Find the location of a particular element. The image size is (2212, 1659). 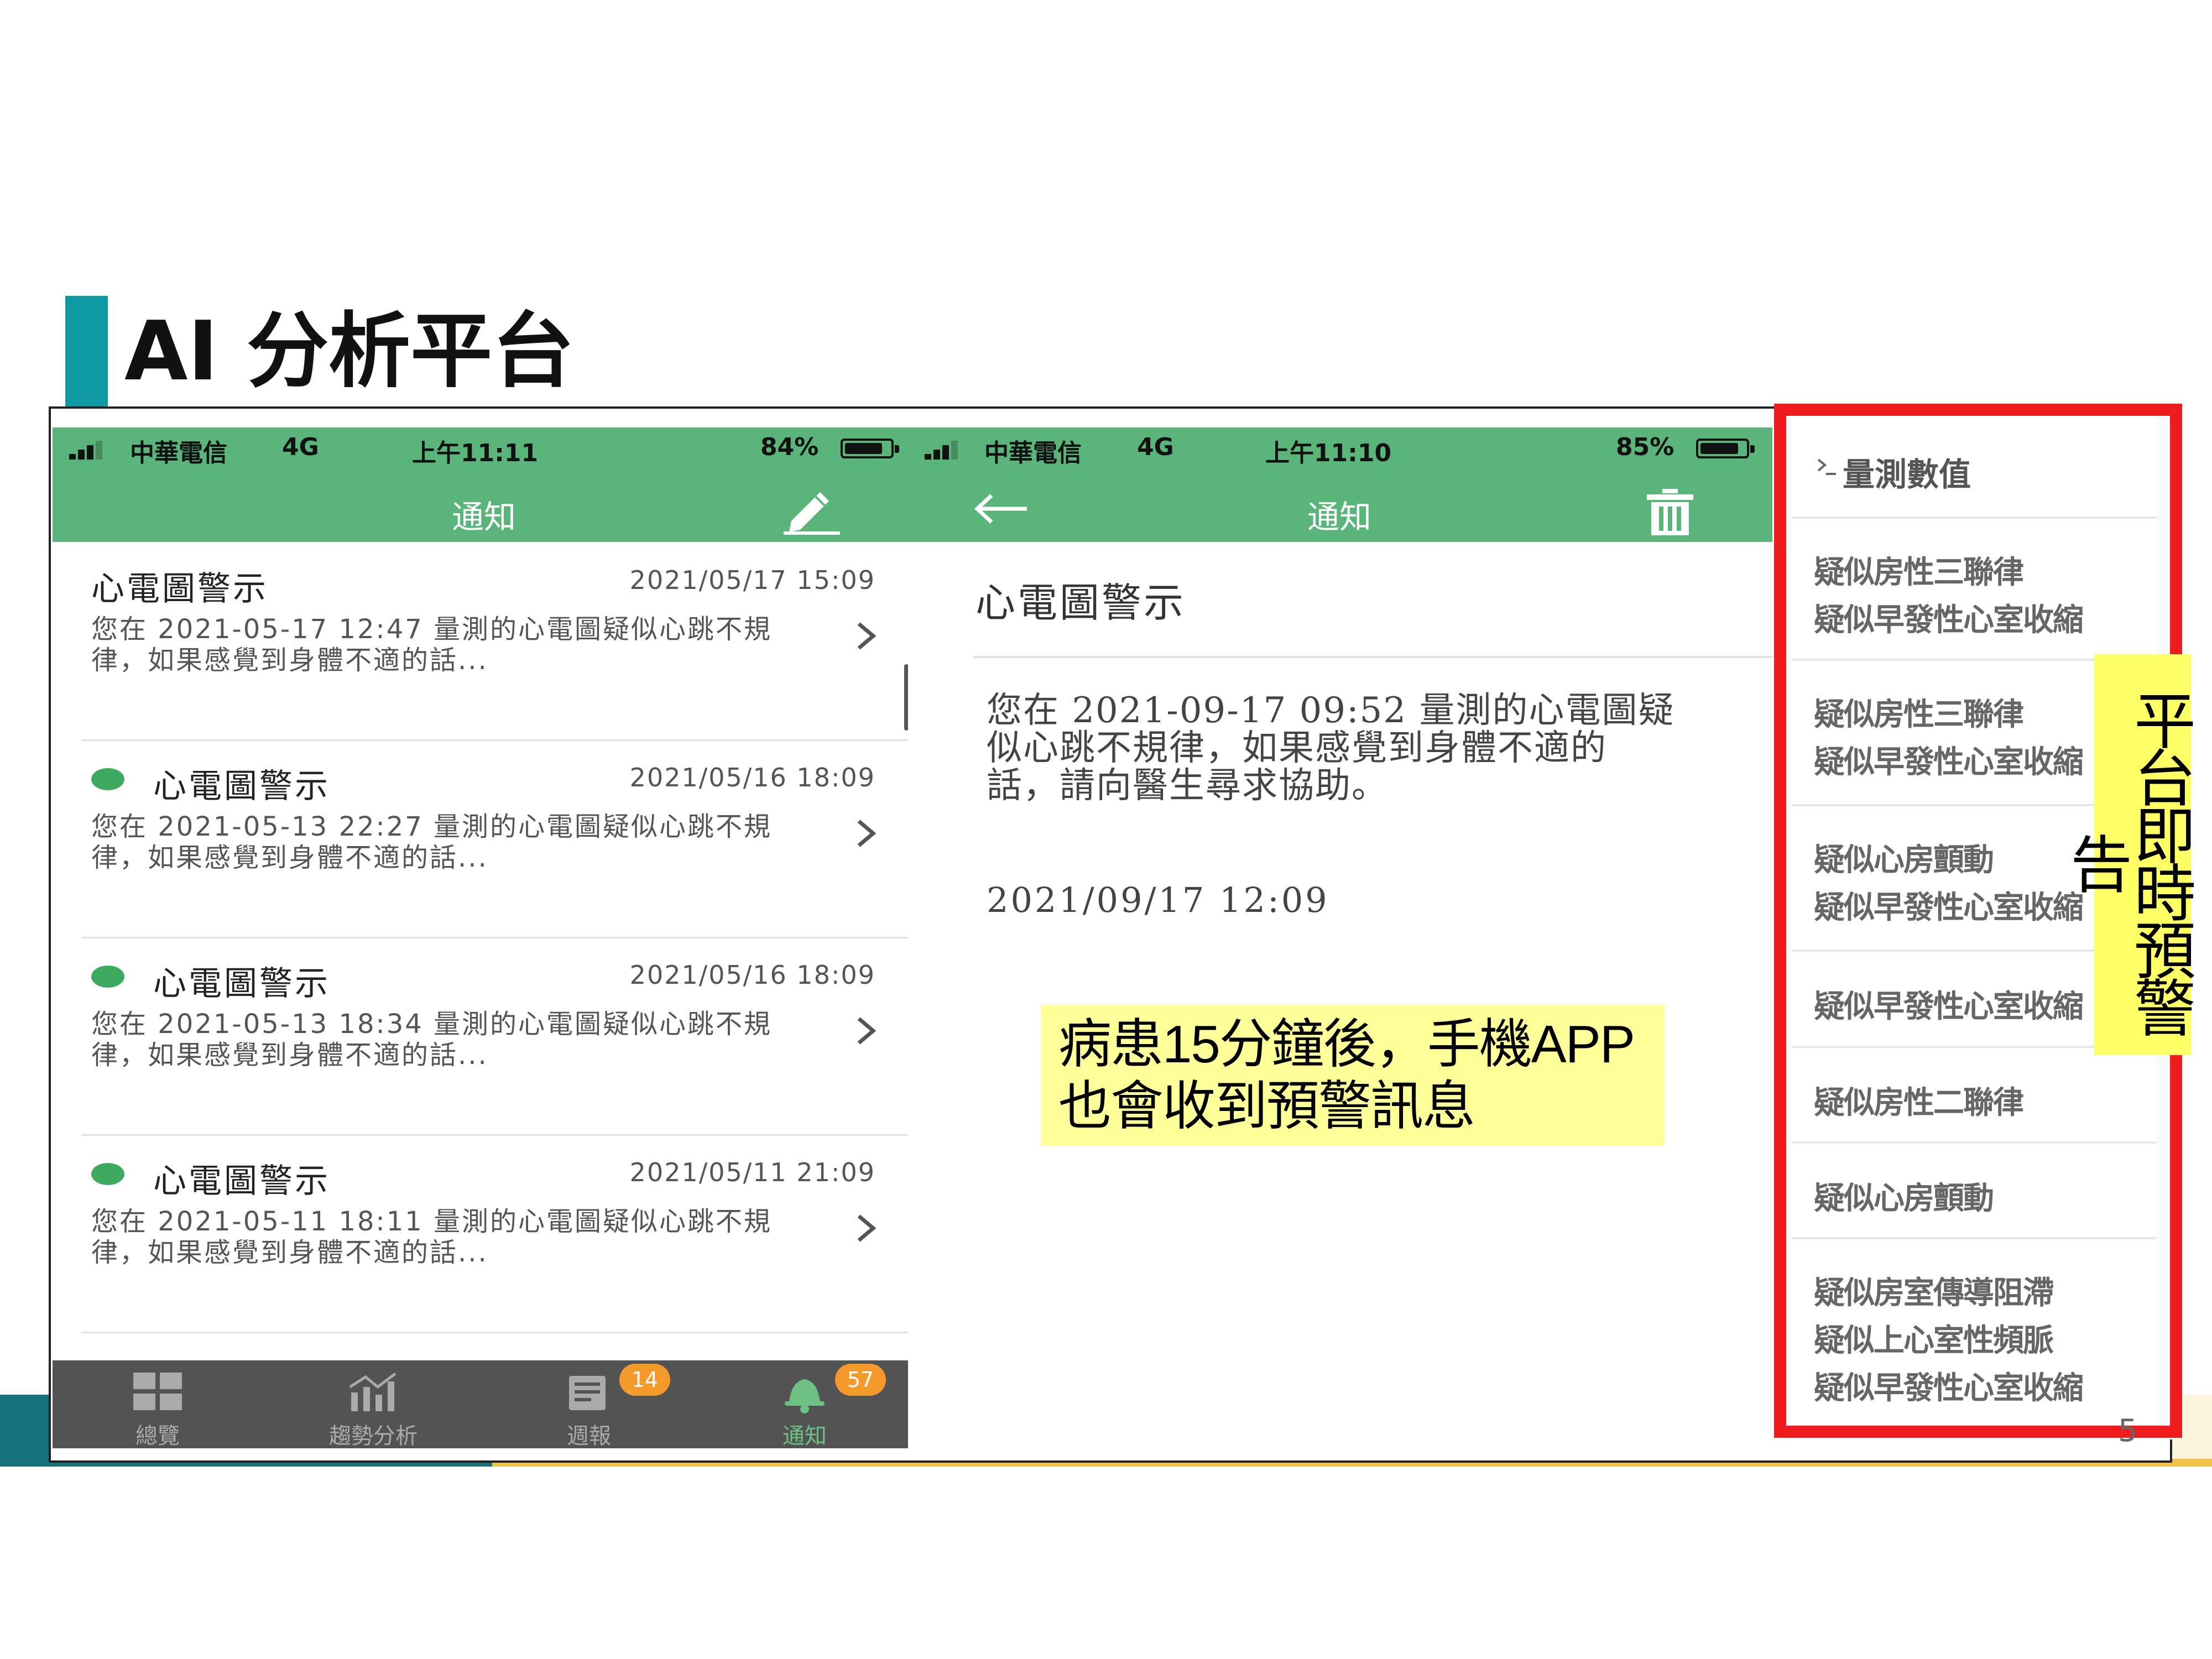

bottom-tab-bar: 總覽 趨勢分析 14 週報 57 通知 is located at coordinates (481, 1404).